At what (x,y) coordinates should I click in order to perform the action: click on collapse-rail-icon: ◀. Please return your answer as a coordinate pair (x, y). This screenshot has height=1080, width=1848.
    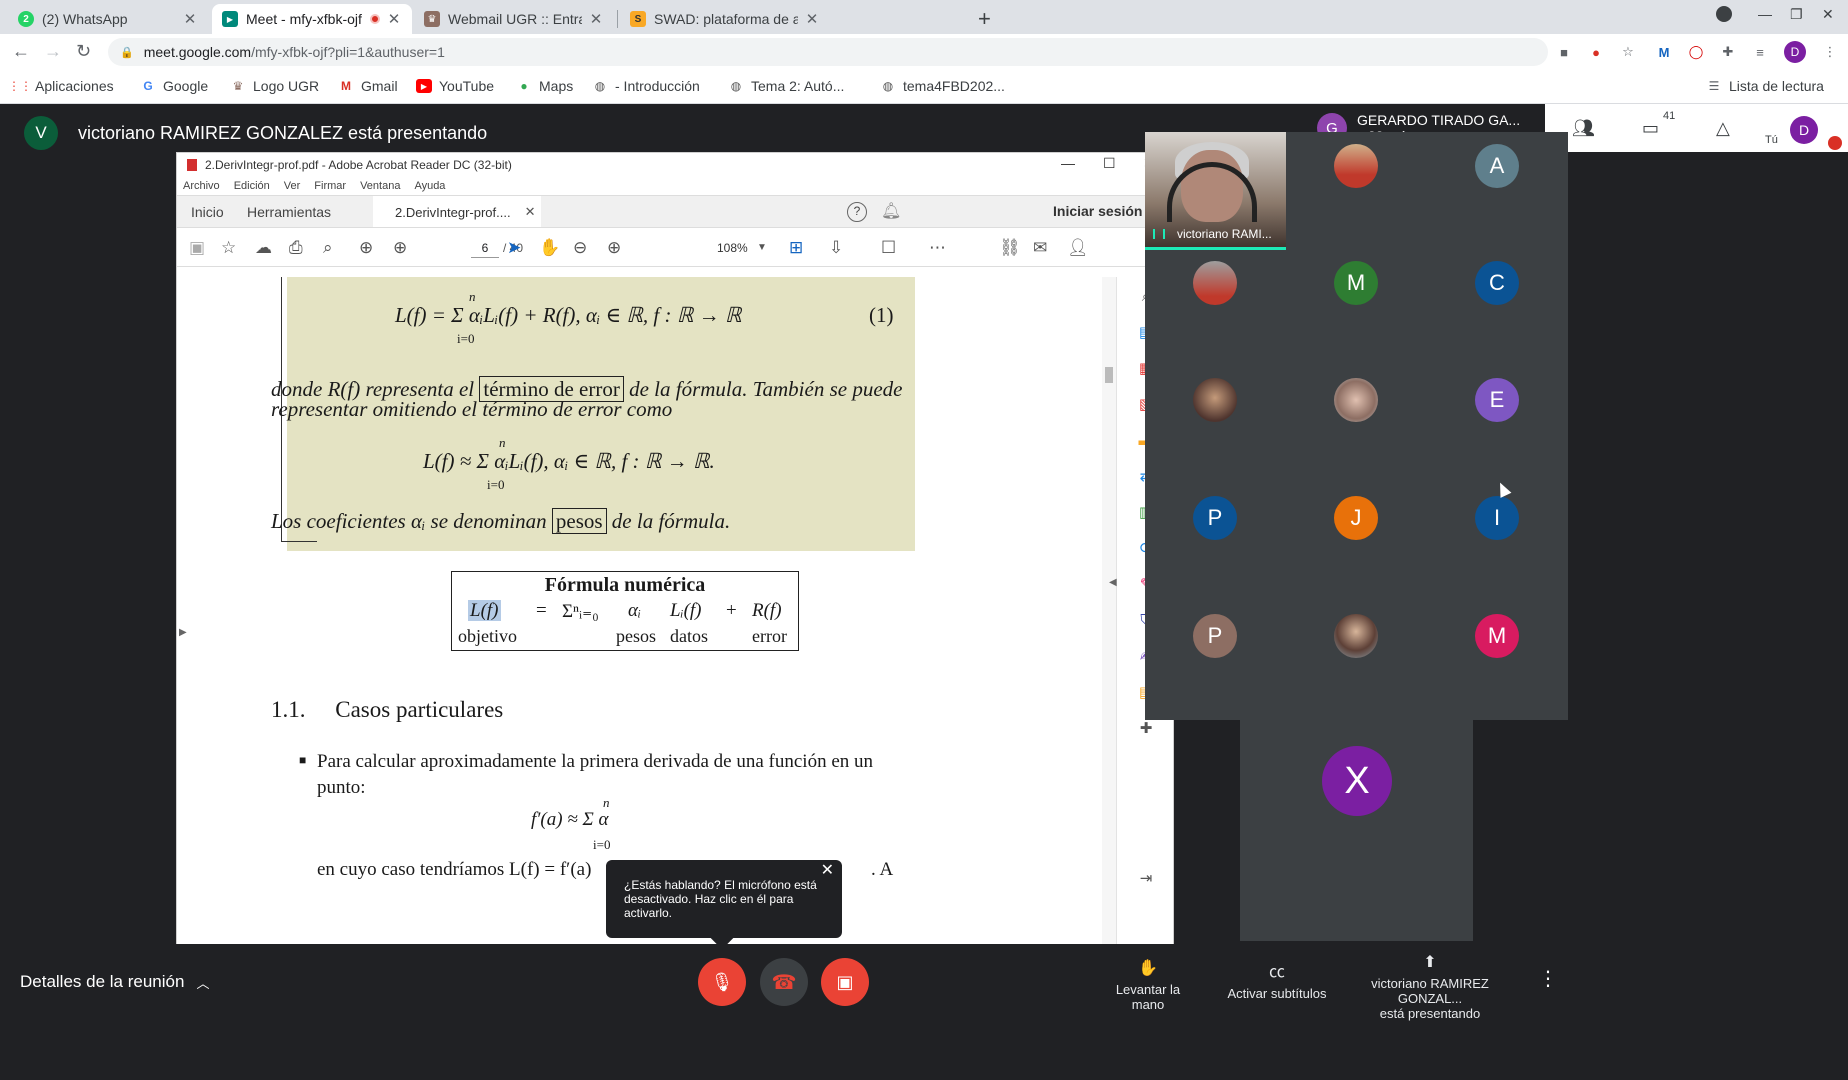
    Looking at the image, I should click on (1113, 582).